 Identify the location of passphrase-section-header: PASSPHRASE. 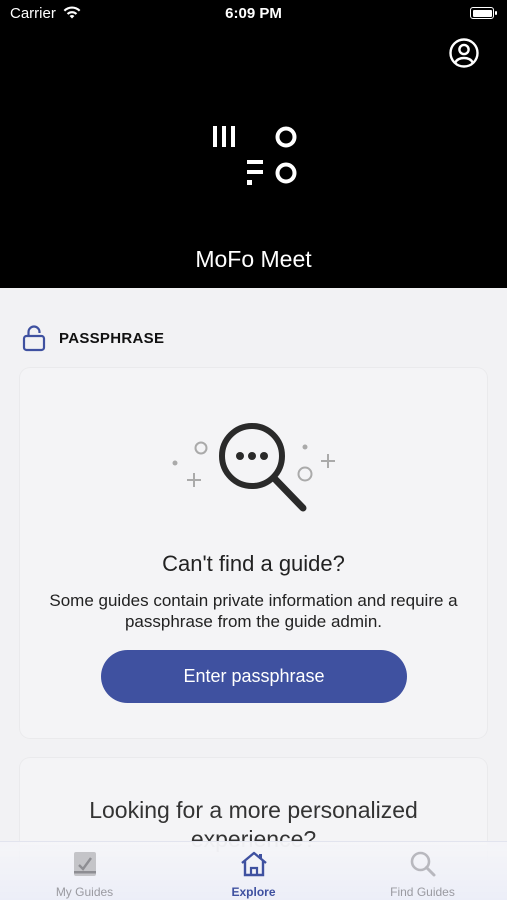
(172, 339).